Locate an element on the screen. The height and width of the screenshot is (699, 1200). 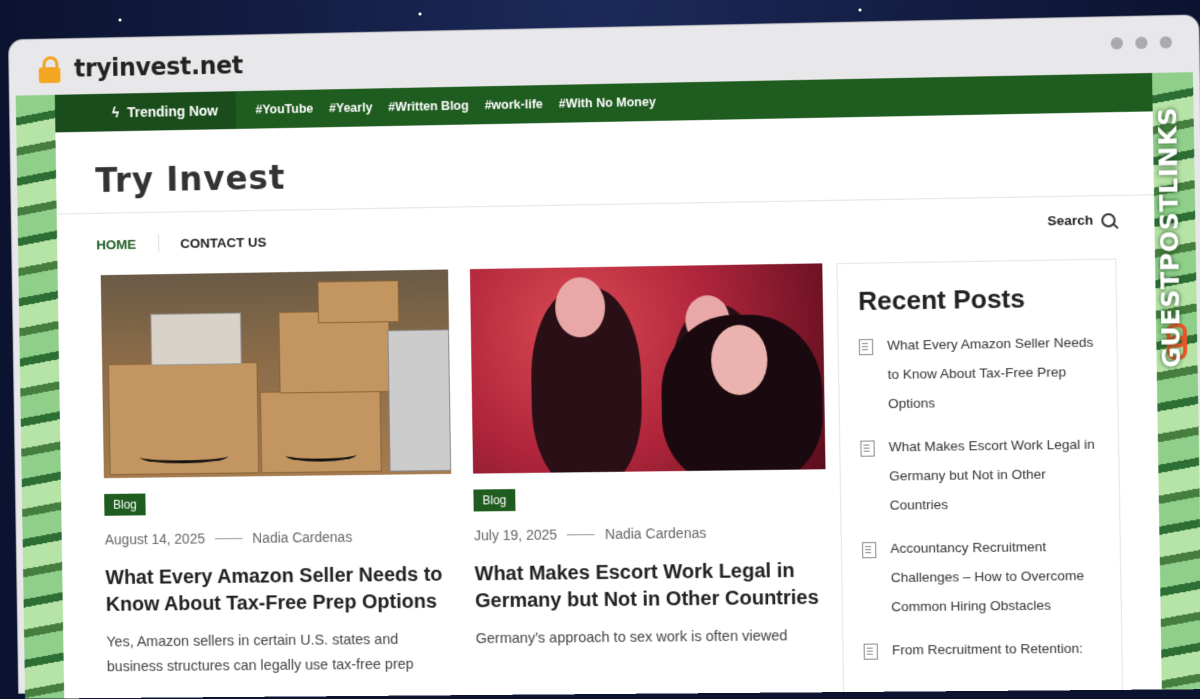
trending-text: Trending Now is located at coordinates (172, 111).